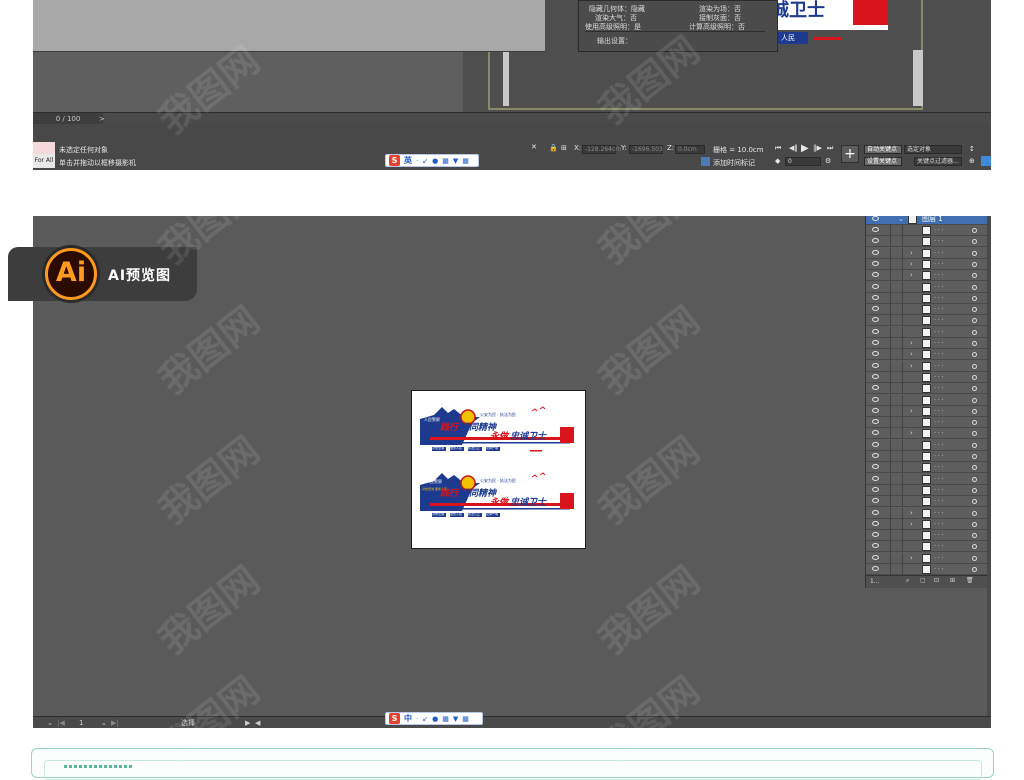  I want to click on selection-lock-icon: 🔒, so click(553, 148).